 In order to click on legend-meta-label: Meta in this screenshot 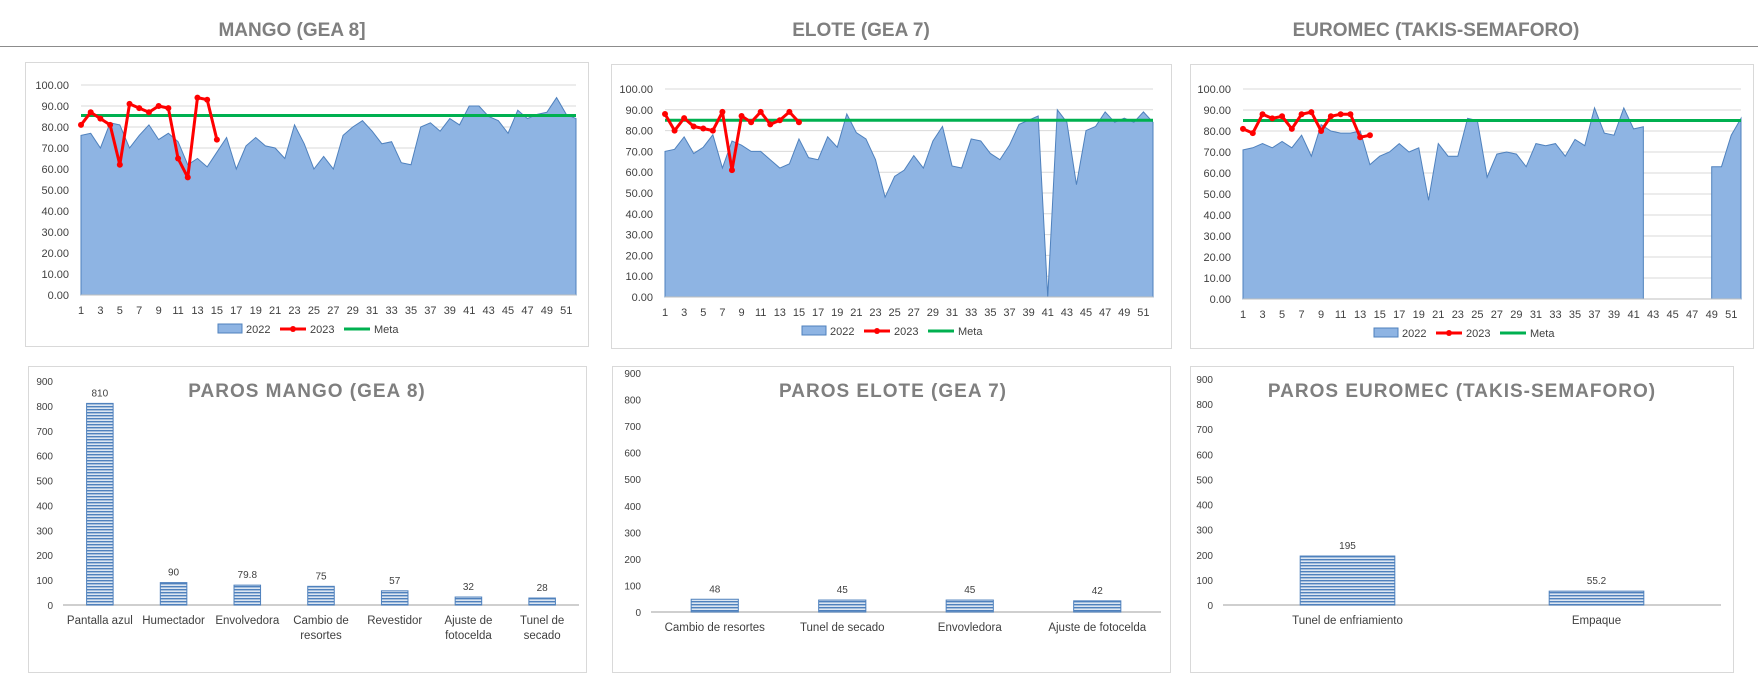, I will do `click(1542, 334)`.